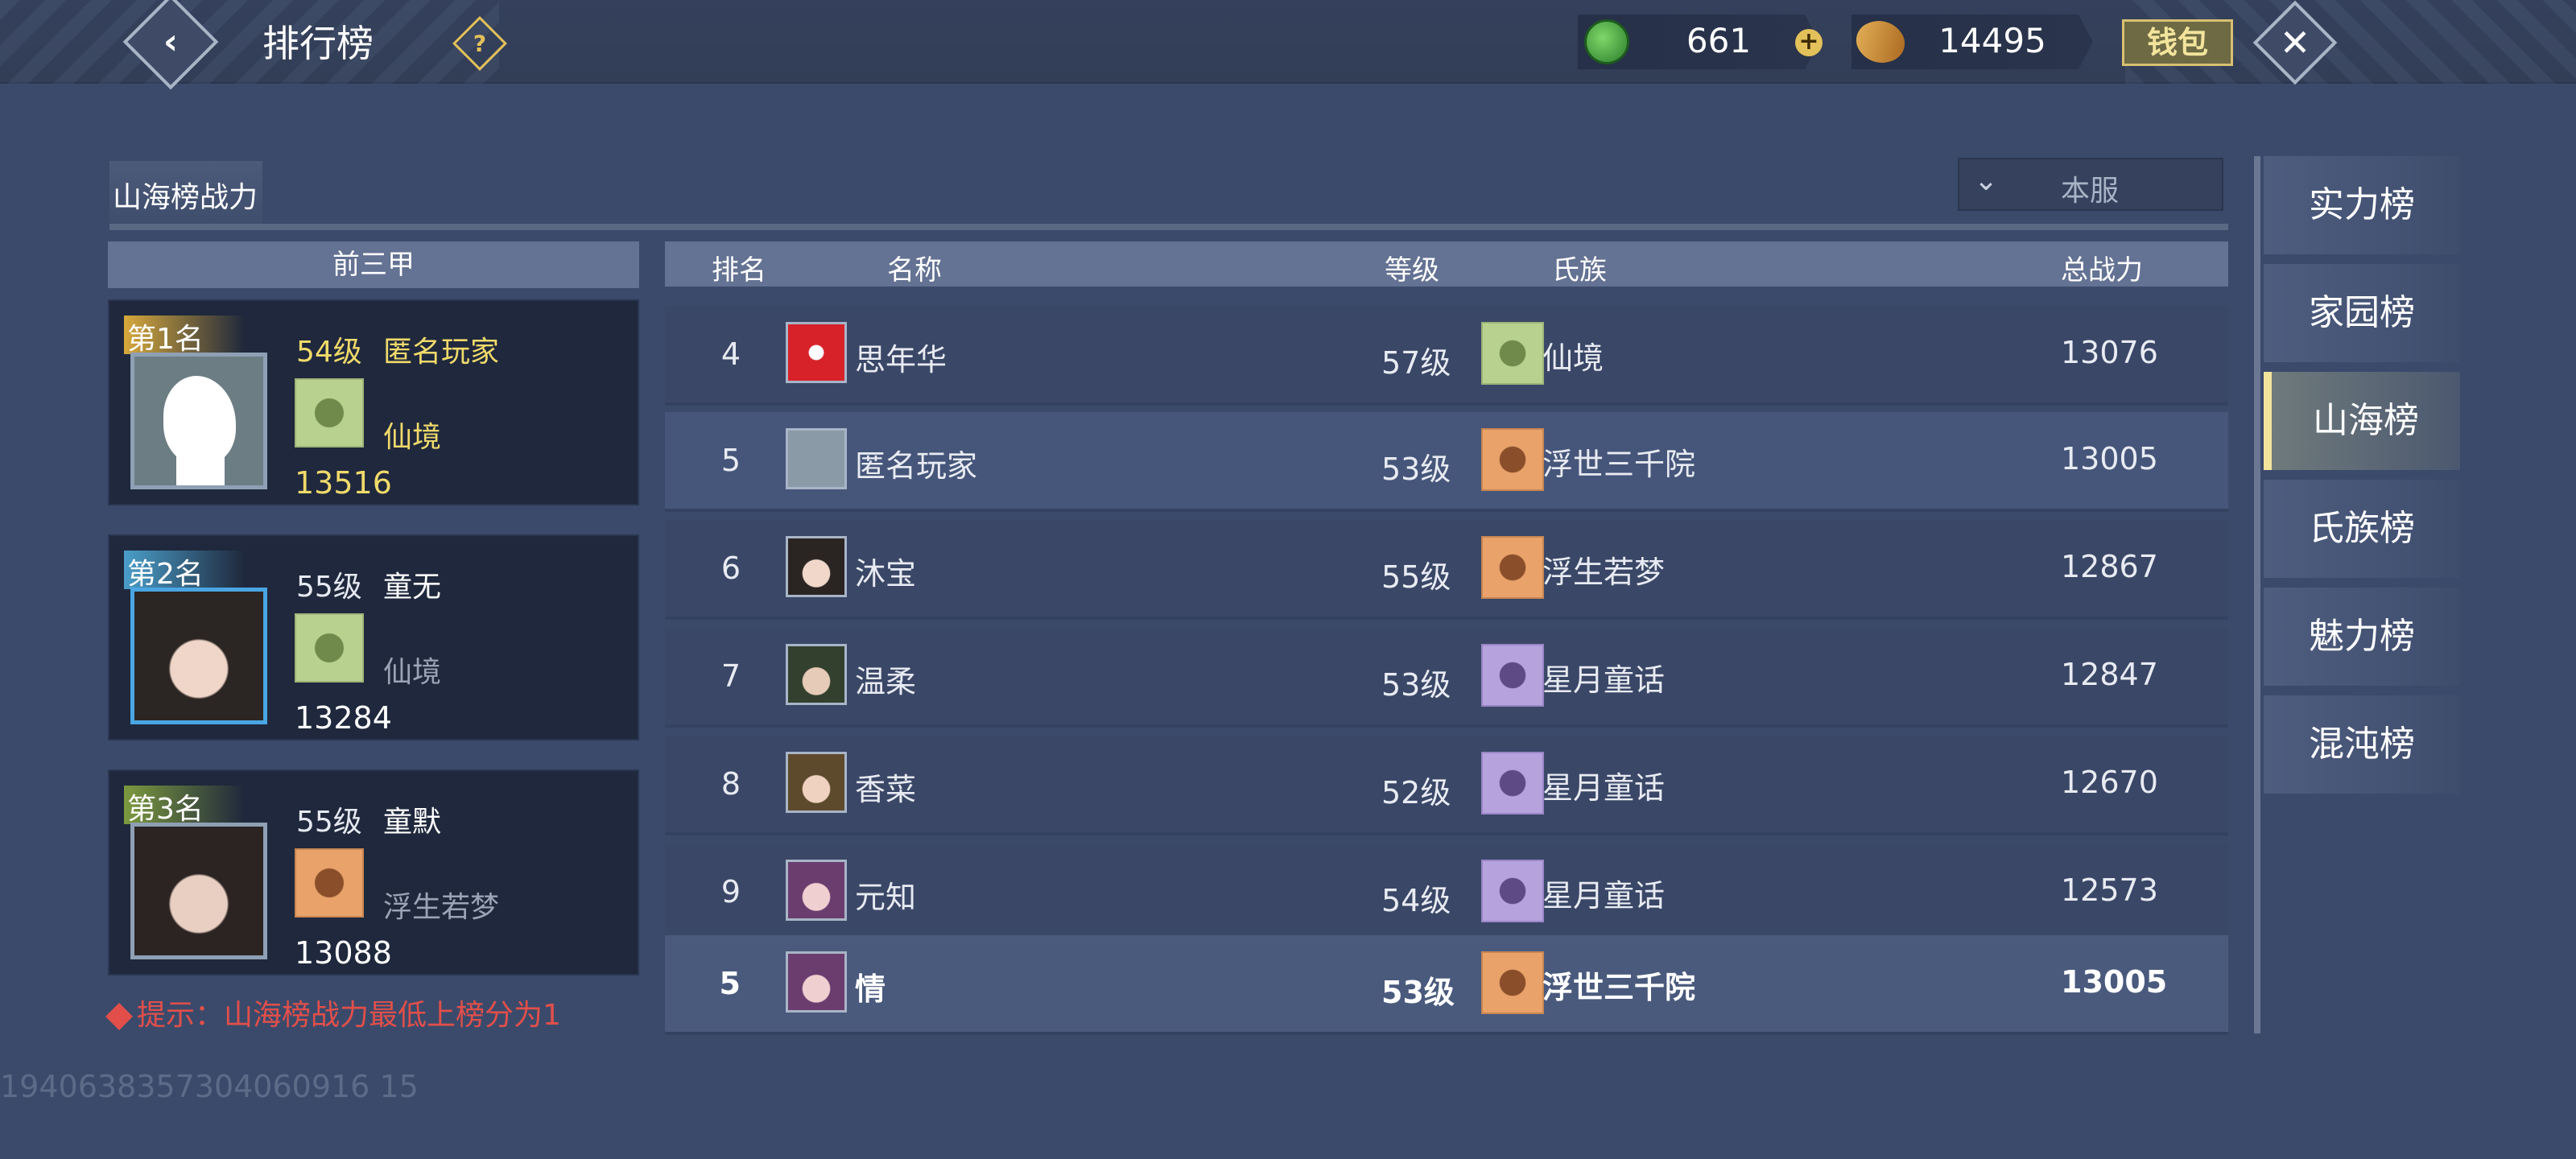 This screenshot has height=1159, width=2576. What do you see at coordinates (739, 270) in the screenshot?
I see `header-rank: 排名` at bounding box center [739, 270].